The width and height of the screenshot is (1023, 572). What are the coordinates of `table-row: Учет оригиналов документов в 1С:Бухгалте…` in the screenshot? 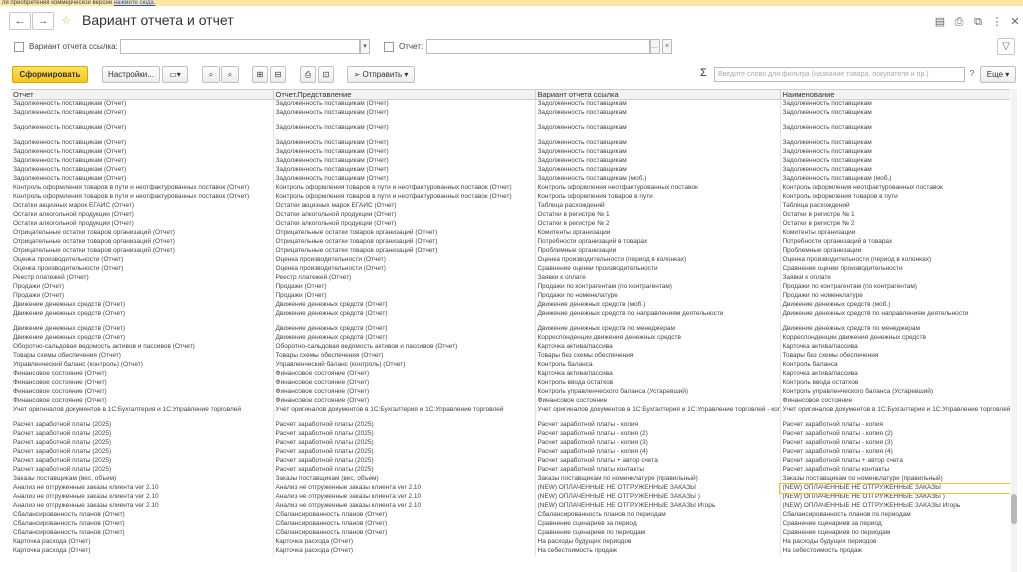 It's located at (510, 413).